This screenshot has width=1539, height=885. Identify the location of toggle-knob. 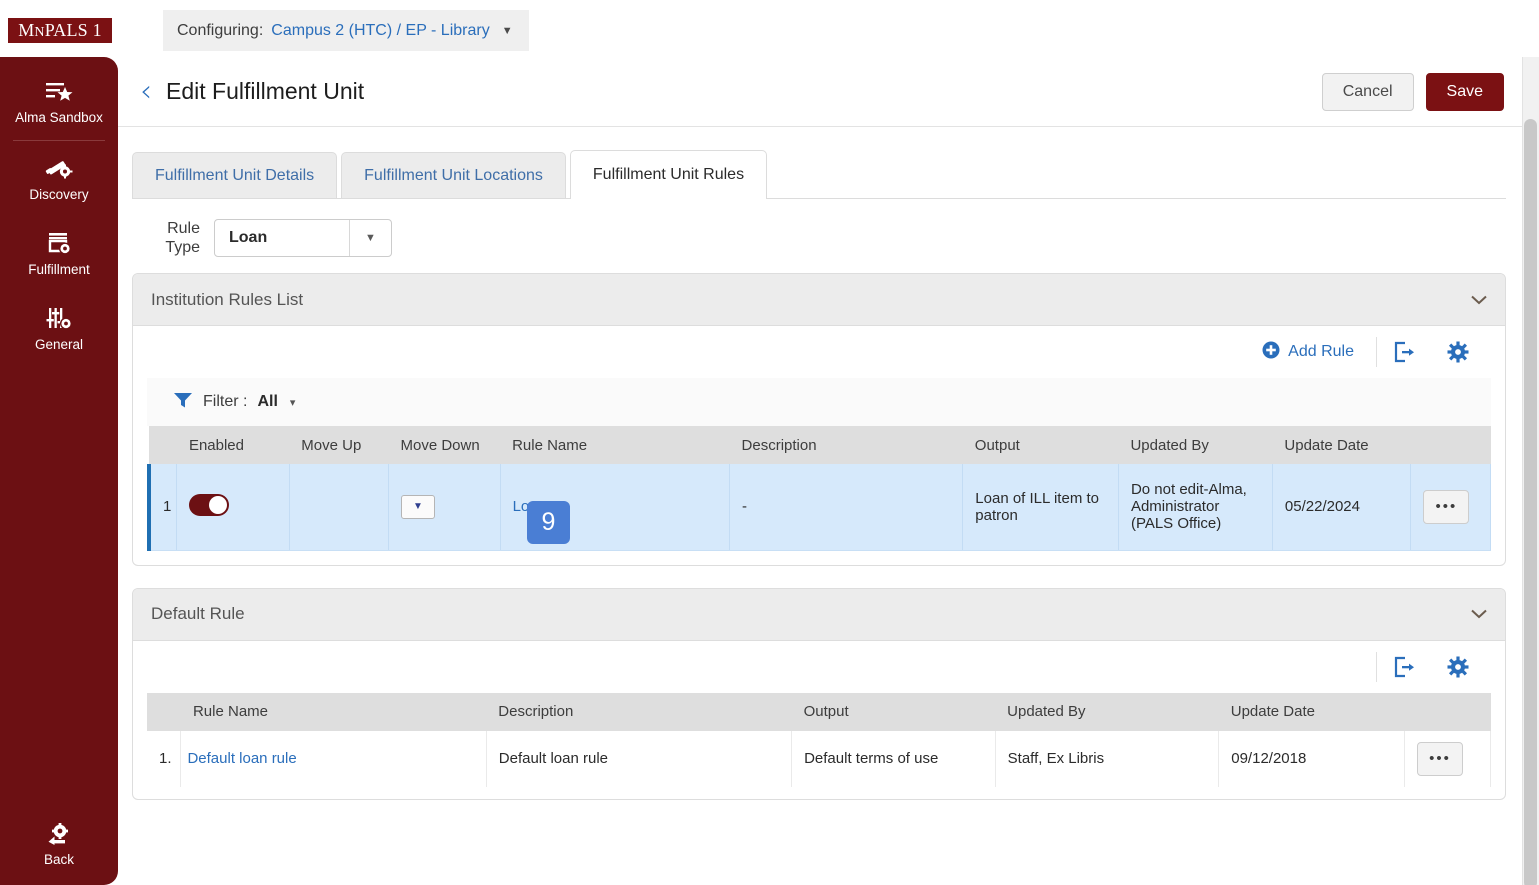
(218, 504).